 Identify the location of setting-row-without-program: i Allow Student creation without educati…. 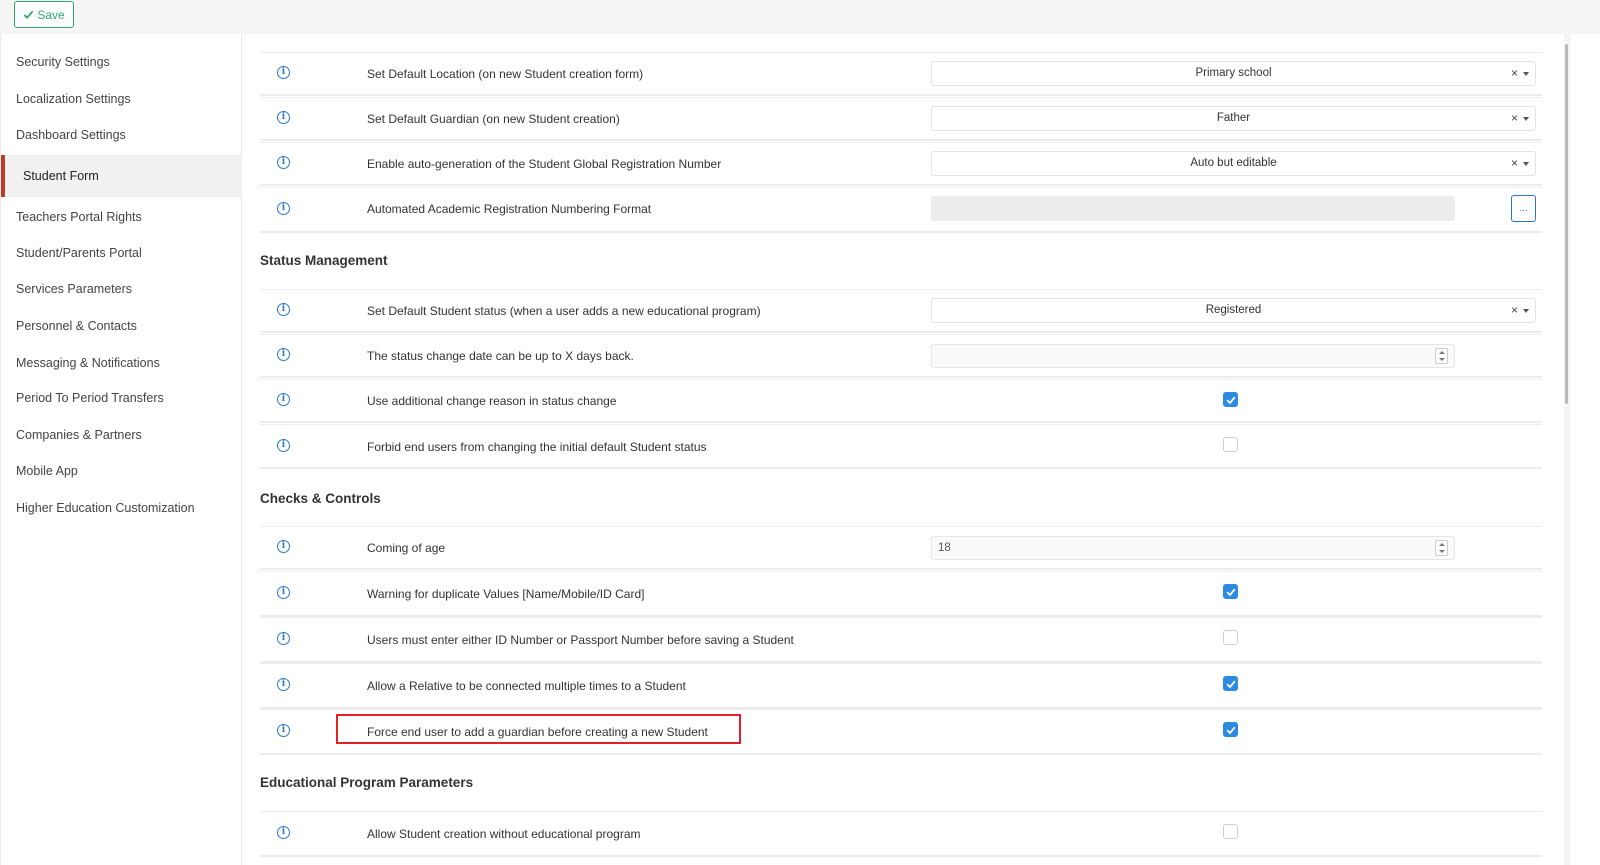
(901, 834).